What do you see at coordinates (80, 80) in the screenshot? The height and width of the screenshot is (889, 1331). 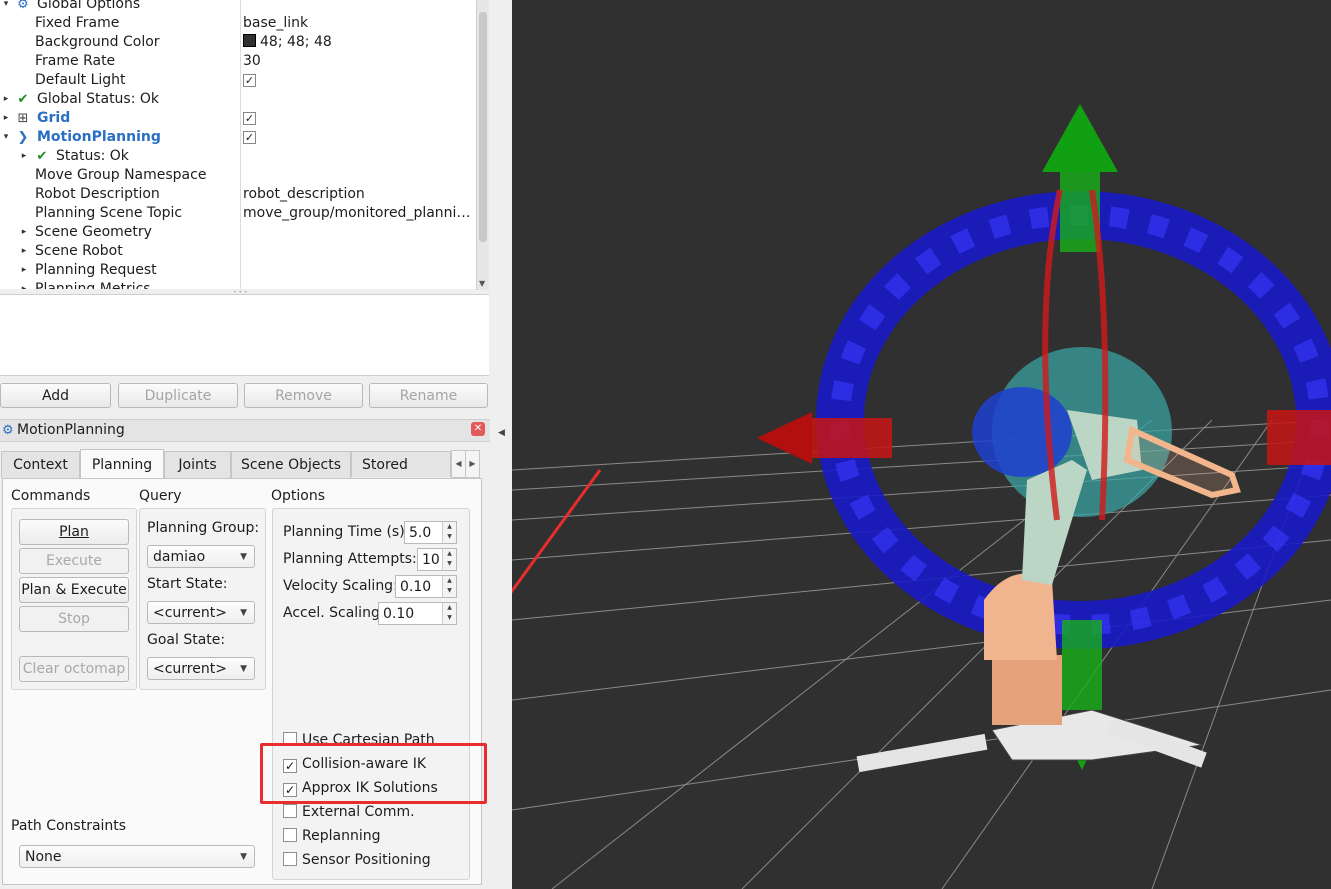 I see `tree-row-name: Default Light` at bounding box center [80, 80].